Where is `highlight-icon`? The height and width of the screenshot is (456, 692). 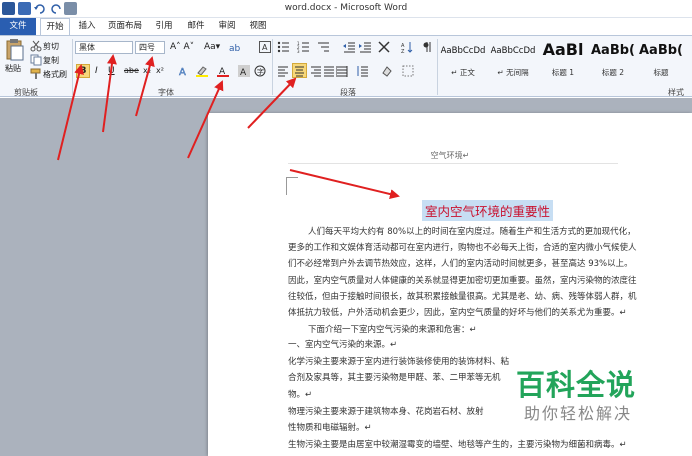
highlight-icon is located at coordinates (202, 71).